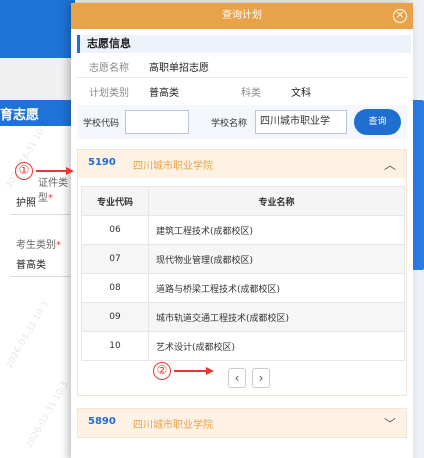 Image resolution: width=424 pixels, height=458 pixels. Describe the element at coordinates (242, 65) in the screenshot. I see `info-row-wish-name: 志愿名称 高职单招志愿` at that location.